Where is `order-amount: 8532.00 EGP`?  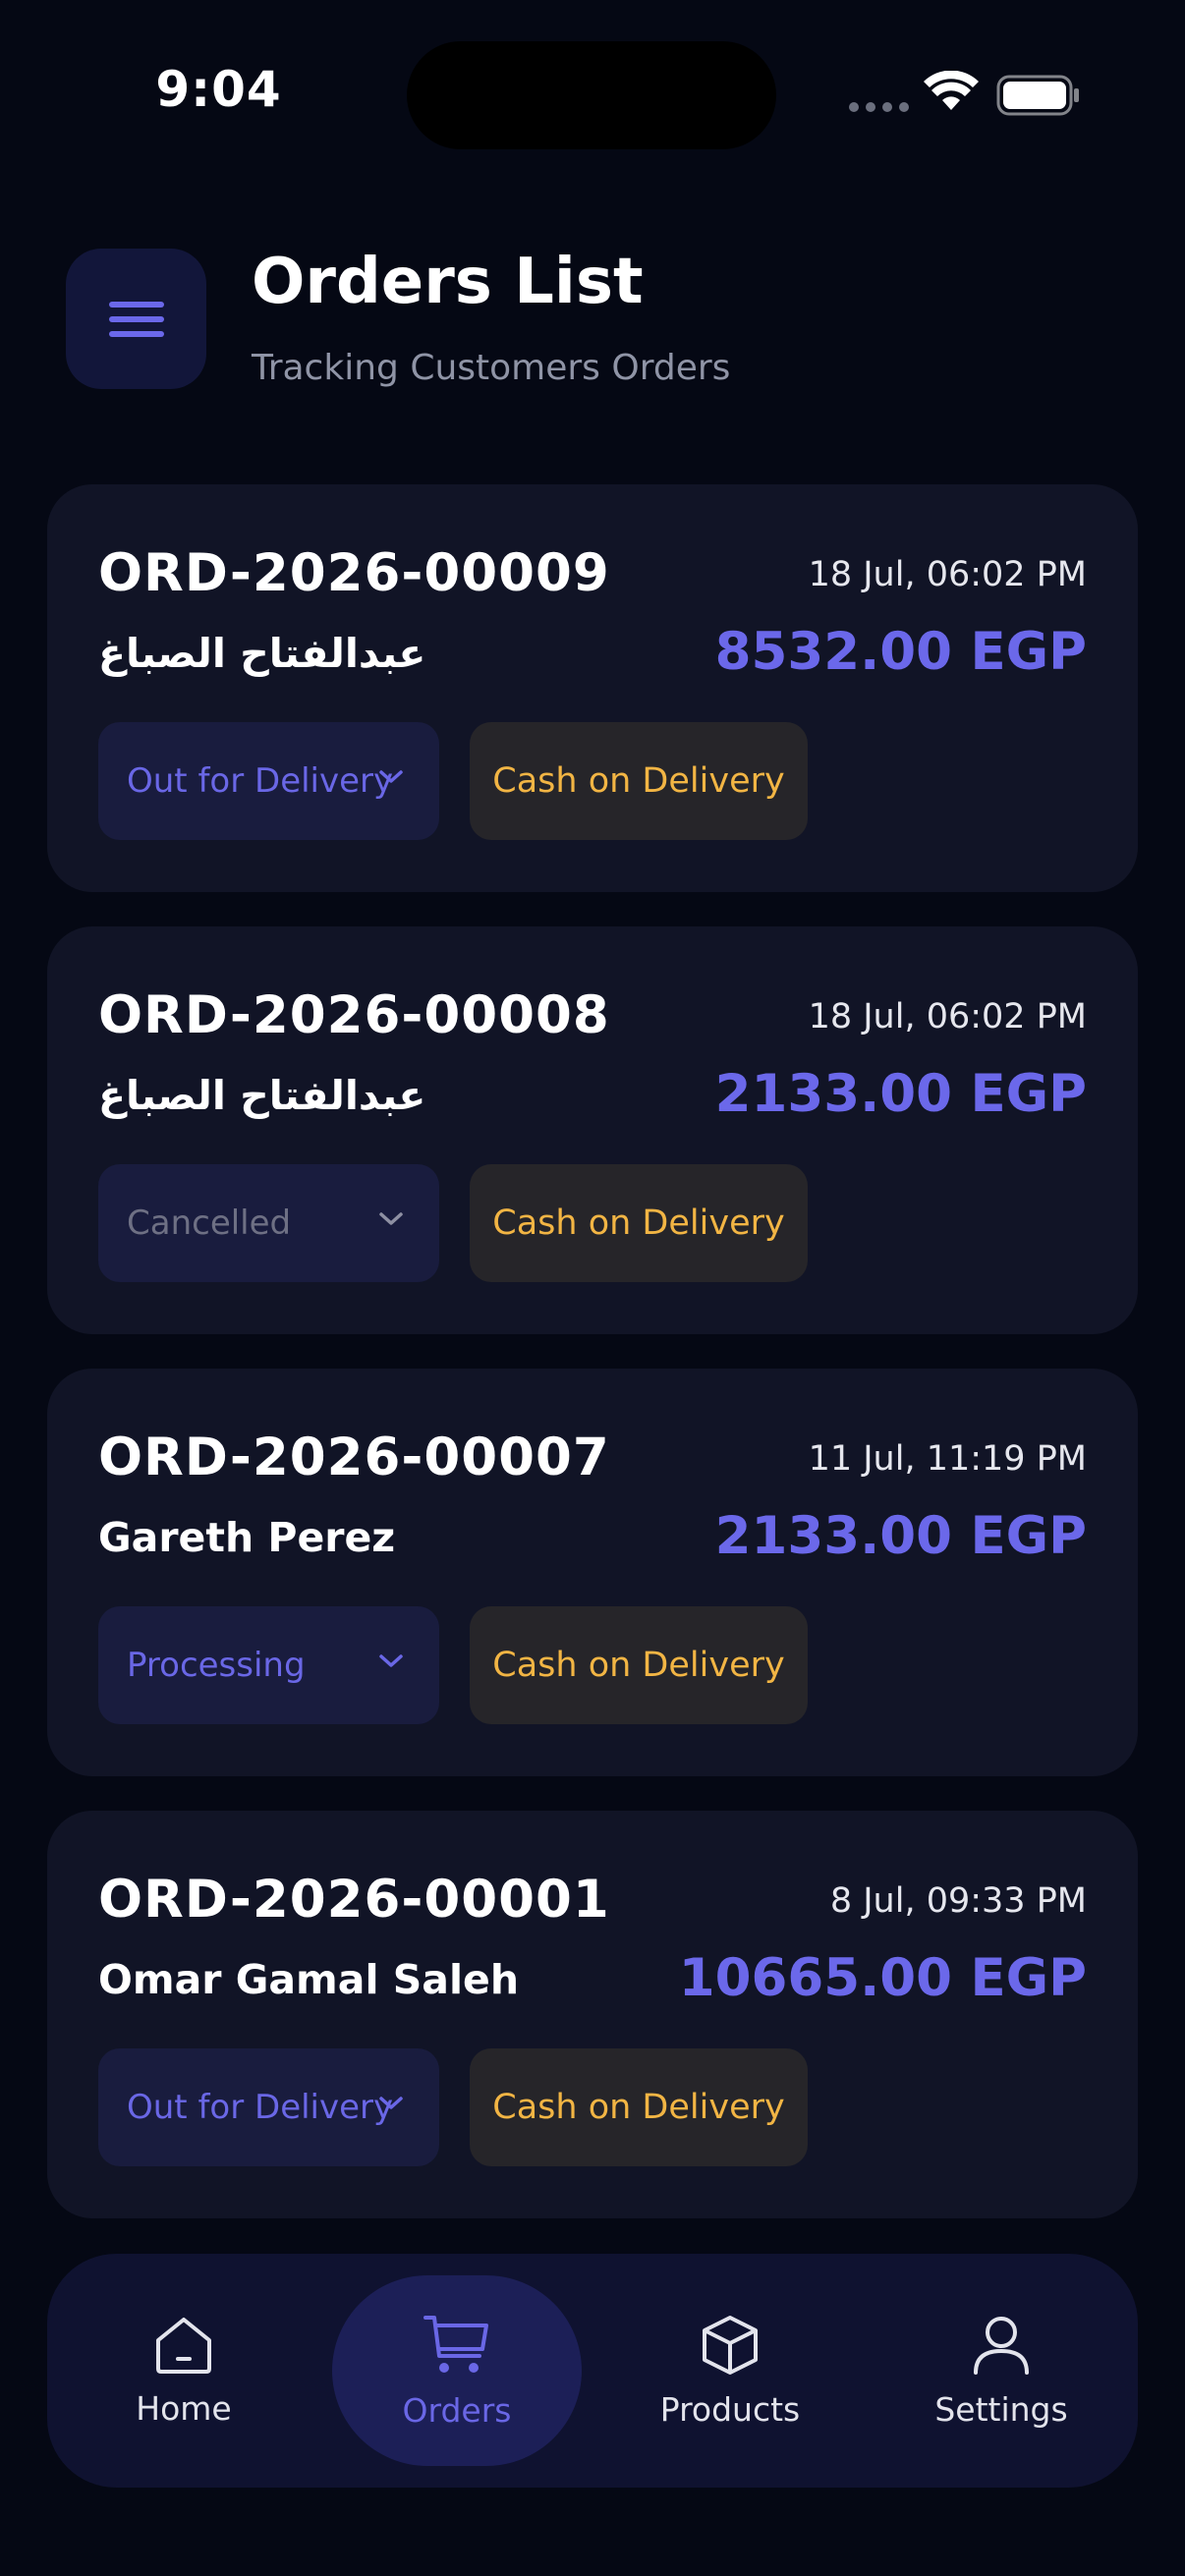
order-amount: 8532.00 EGP is located at coordinates (901, 652).